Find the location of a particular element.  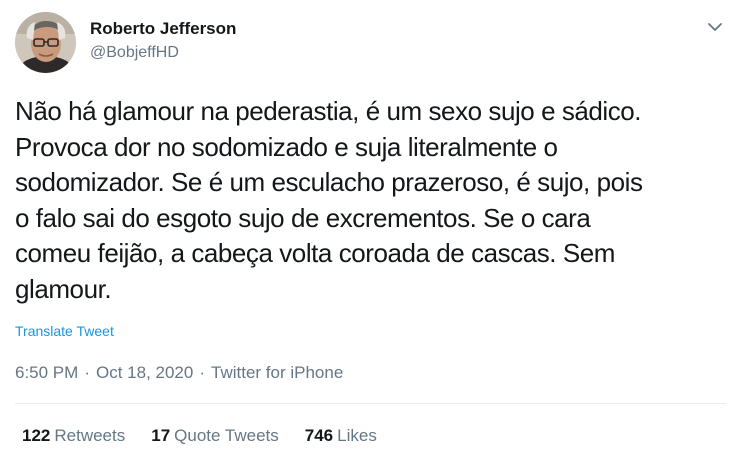

user-photo-icon is located at coordinates (45, 42).